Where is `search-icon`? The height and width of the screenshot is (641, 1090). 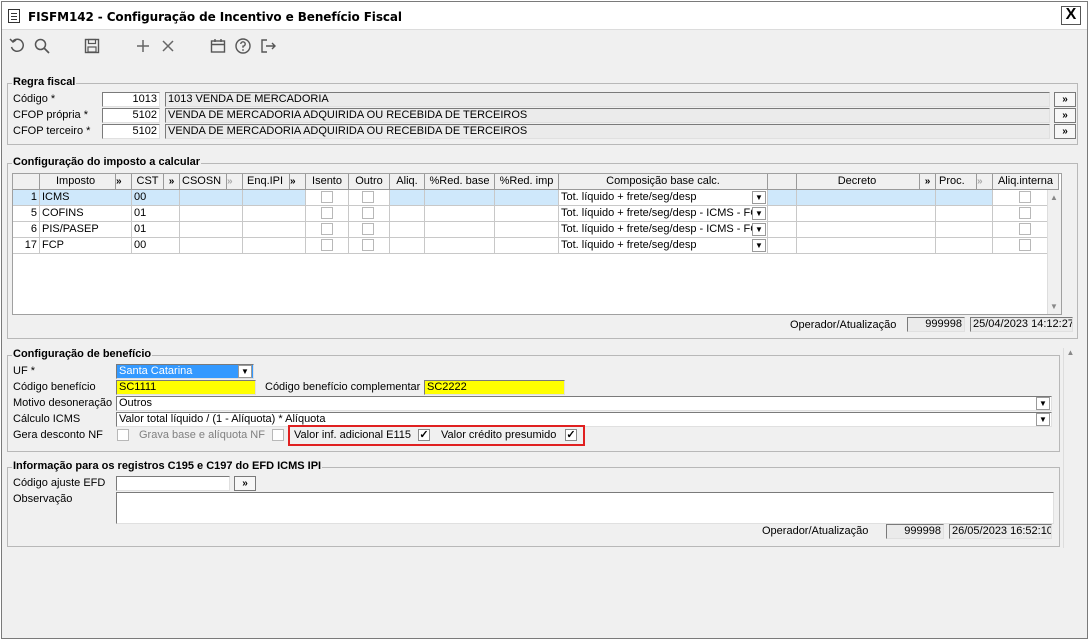
search-icon is located at coordinates (42, 47).